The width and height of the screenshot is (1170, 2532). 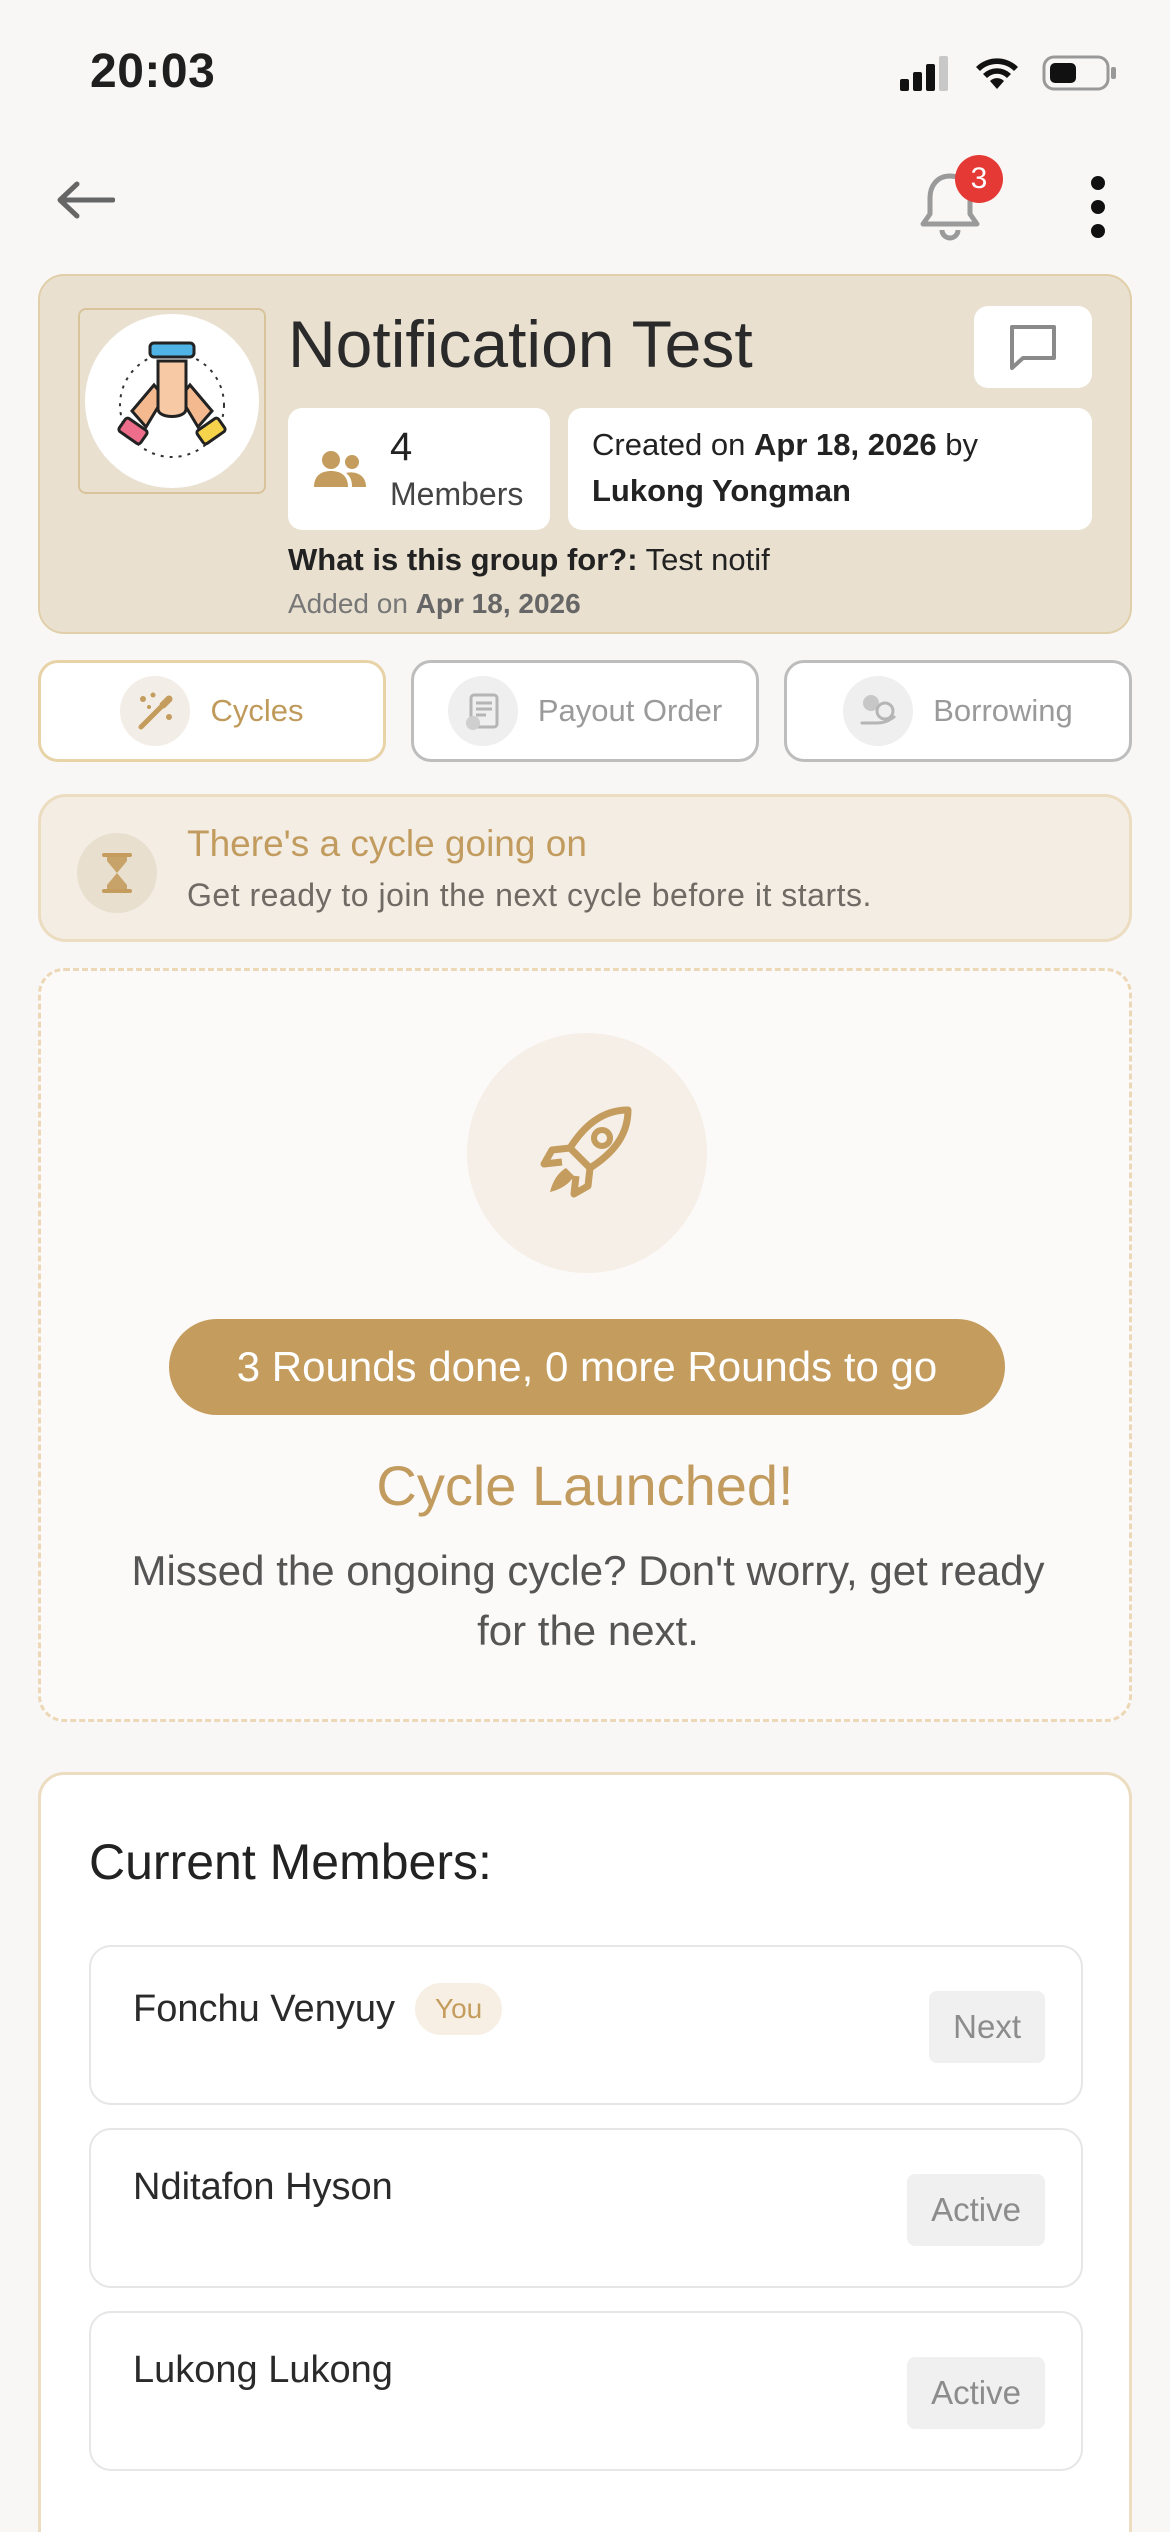 What do you see at coordinates (587, 1367) in the screenshot?
I see `rounds-progress-pill: 3 Rounds done, 0 more Rounds to go` at bounding box center [587, 1367].